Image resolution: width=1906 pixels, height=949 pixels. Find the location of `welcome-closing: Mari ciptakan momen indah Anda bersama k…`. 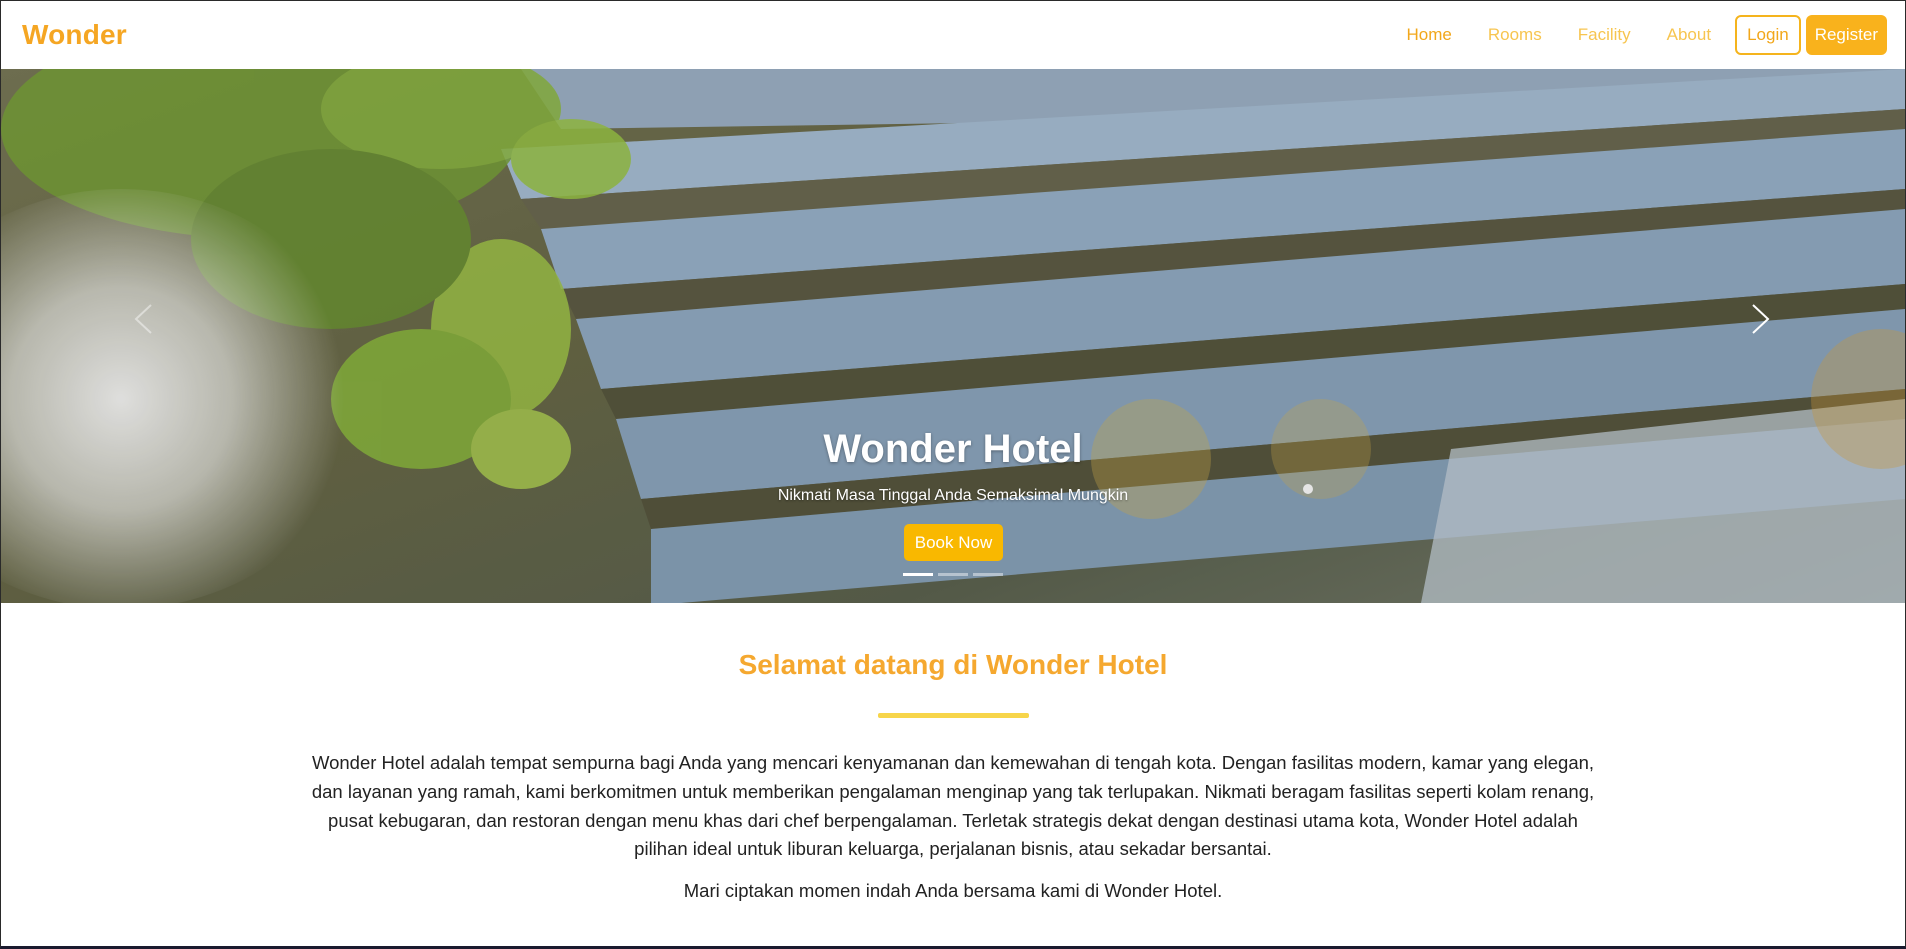

welcome-closing: Mari ciptakan momen indah Anda bersama k… is located at coordinates (953, 890).